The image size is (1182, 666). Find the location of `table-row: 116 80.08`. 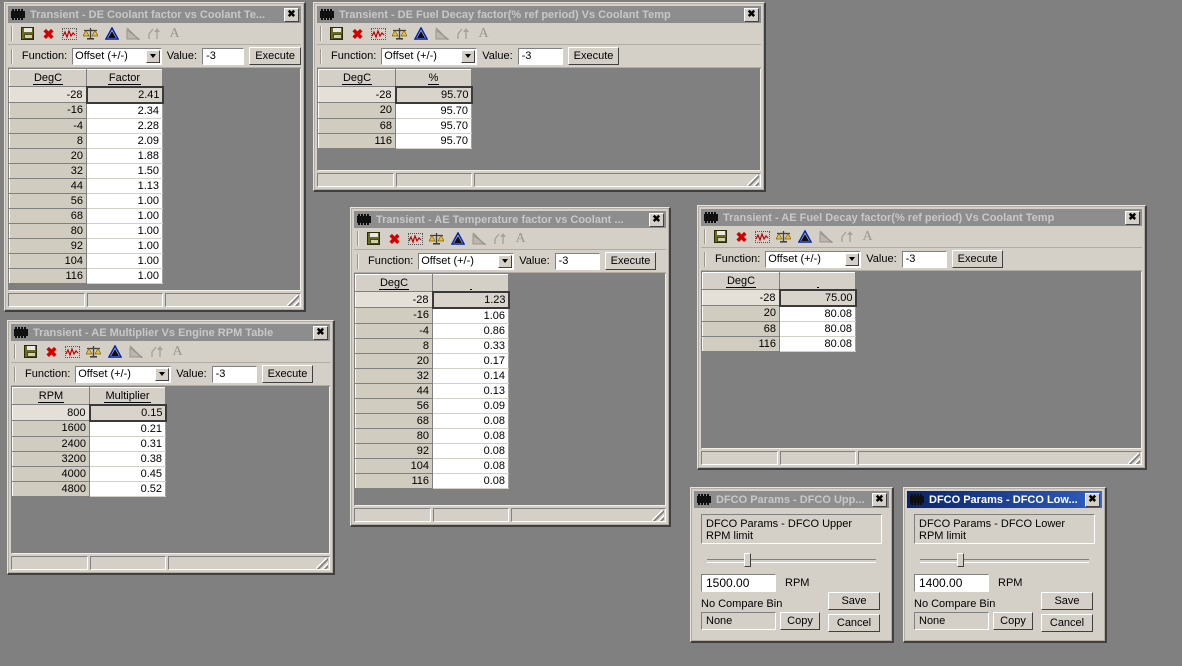

table-row: 116 80.08 is located at coordinates (779, 343).